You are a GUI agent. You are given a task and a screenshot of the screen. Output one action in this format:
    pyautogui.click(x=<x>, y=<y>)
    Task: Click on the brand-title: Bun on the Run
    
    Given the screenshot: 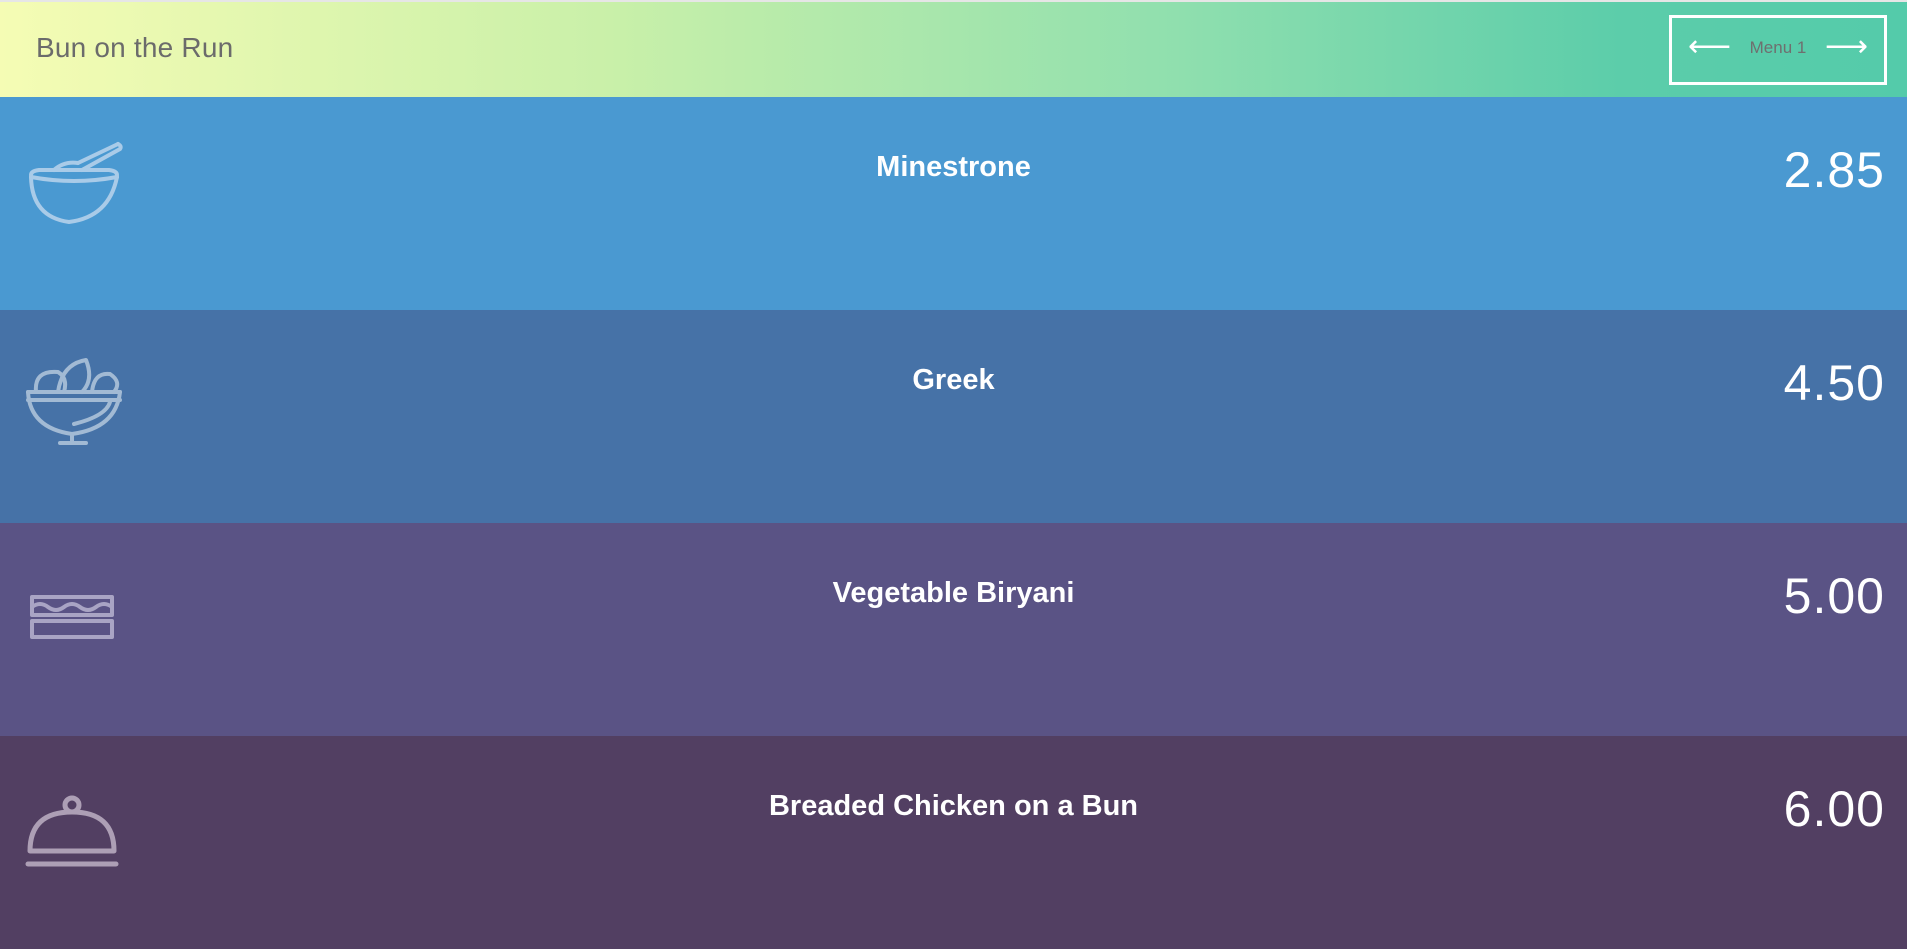 What is the action you would take?
    pyautogui.click(x=135, y=47)
    